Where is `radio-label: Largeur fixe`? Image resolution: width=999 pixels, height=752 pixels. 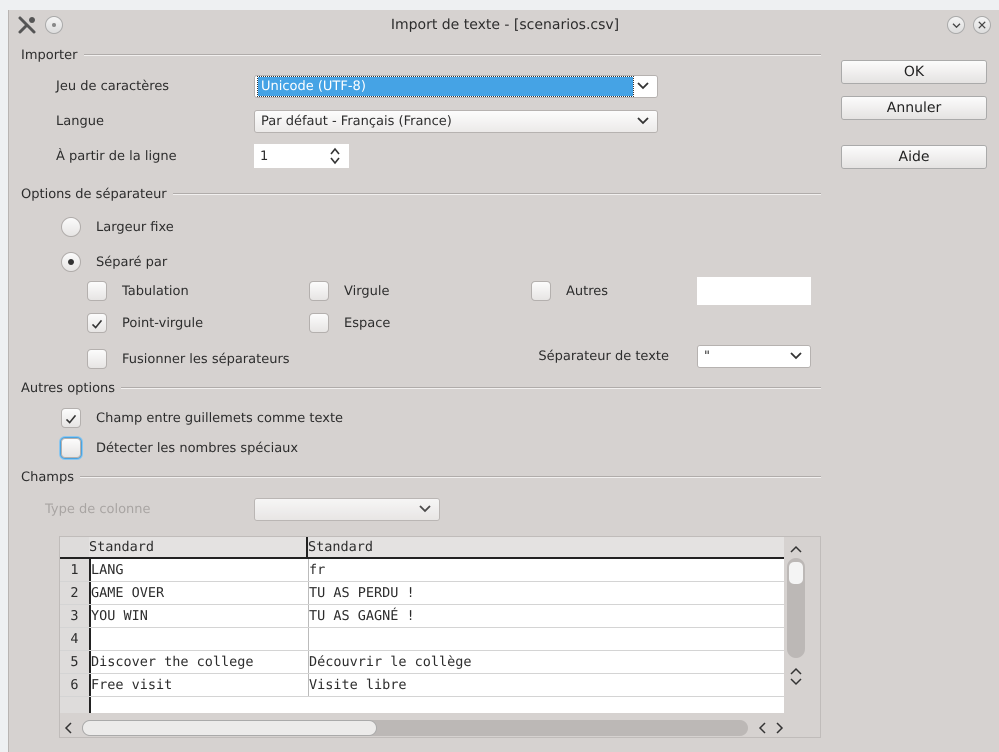
radio-label: Largeur fixe is located at coordinates (135, 227).